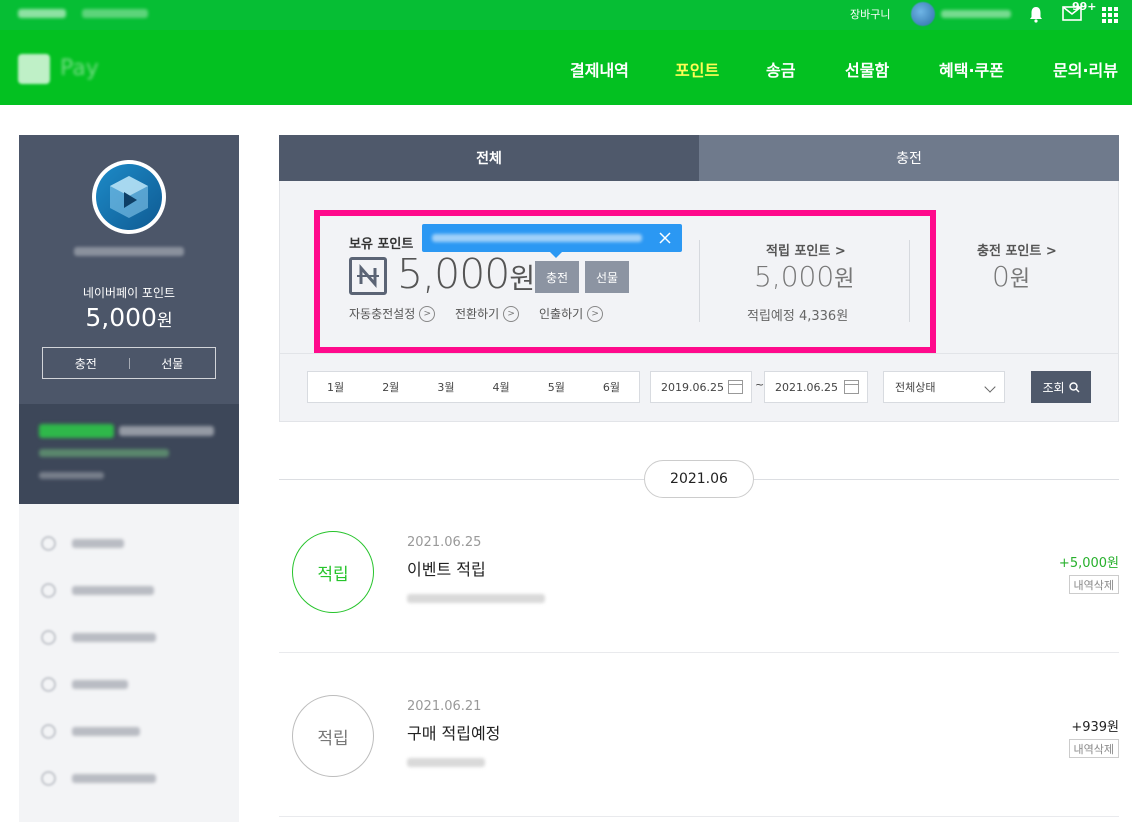 The width and height of the screenshot is (1132, 822). Describe the element at coordinates (129, 454) in the screenshot. I see `promo-banner` at that location.